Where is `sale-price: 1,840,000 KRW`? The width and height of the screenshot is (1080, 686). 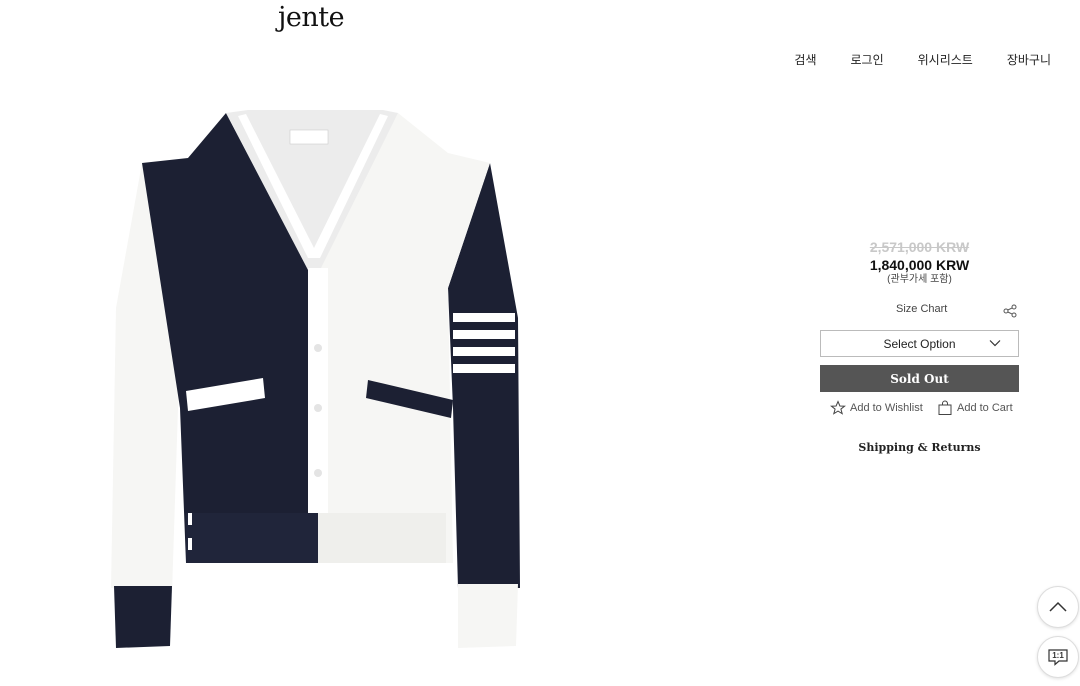
sale-price: 1,840,000 KRW is located at coordinates (919, 265).